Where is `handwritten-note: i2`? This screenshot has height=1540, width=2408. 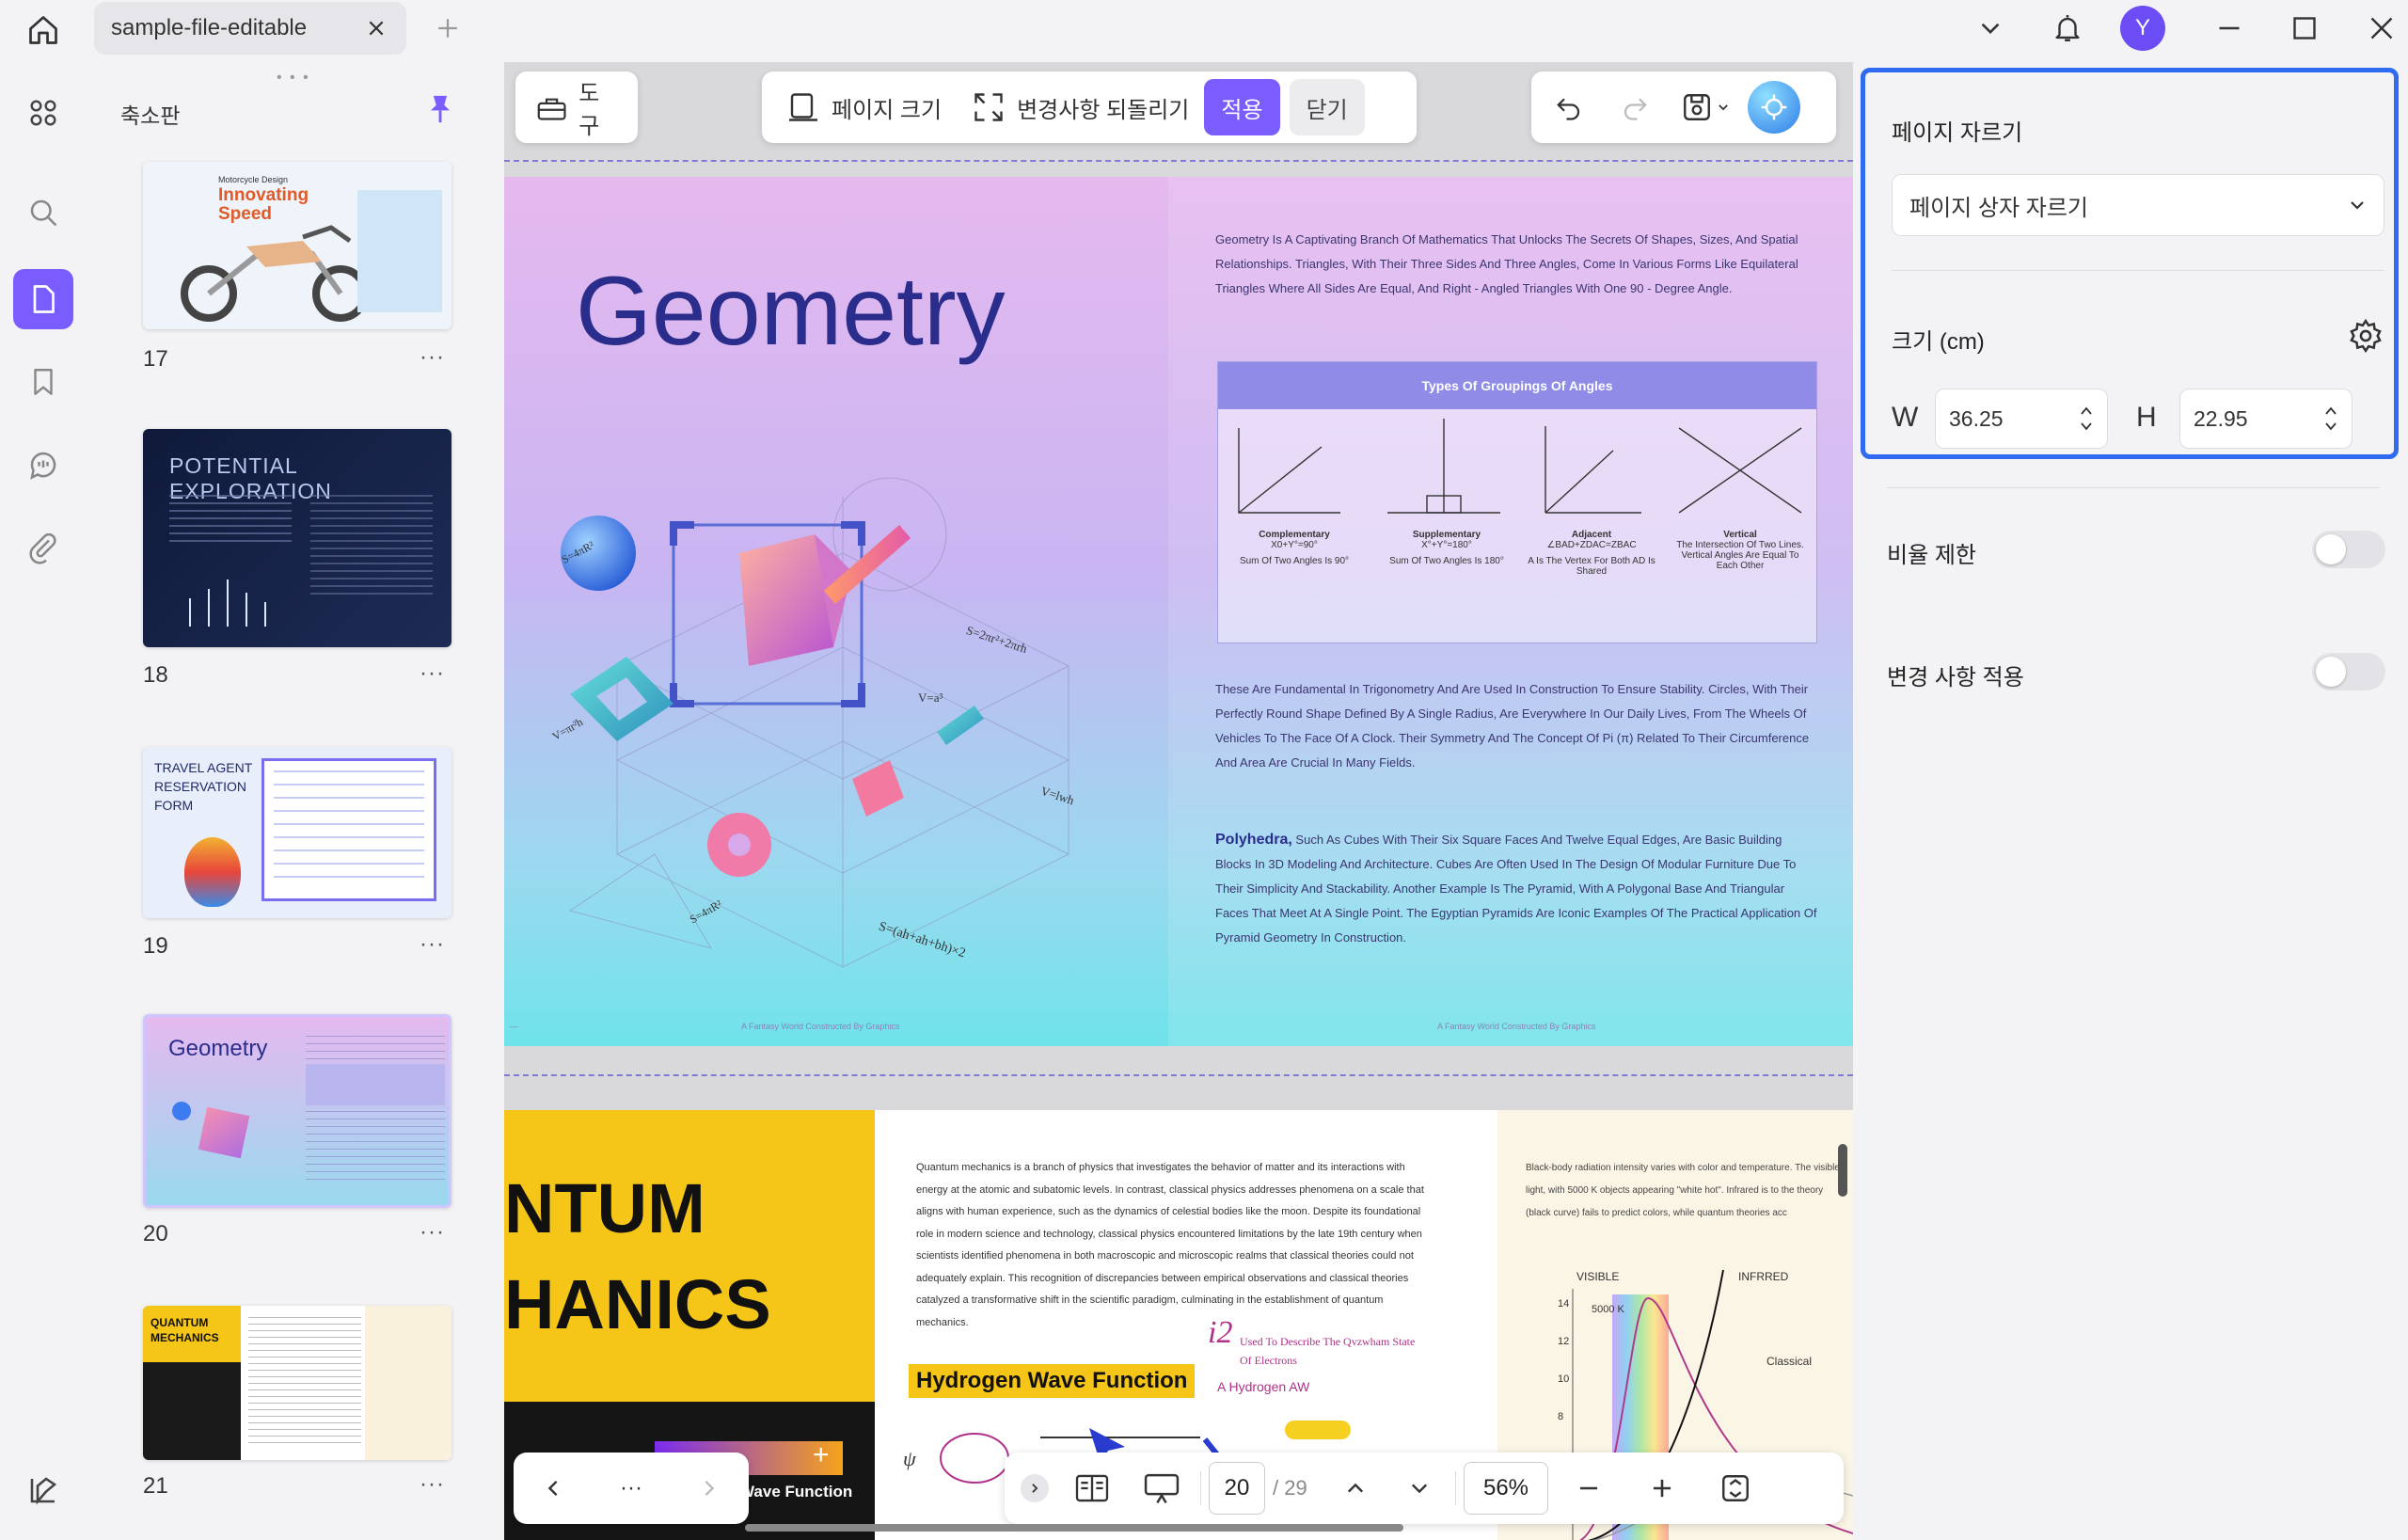 handwritten-note: i2 is located at coordinates (1221, 1332).